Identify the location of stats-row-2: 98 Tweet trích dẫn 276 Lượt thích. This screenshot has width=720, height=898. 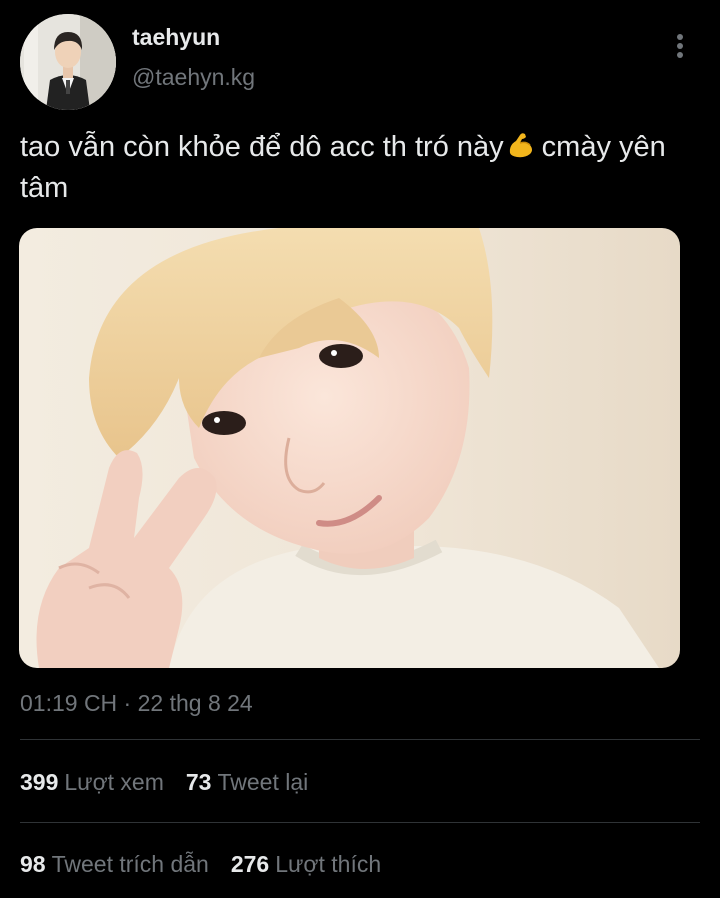
(200, 864).